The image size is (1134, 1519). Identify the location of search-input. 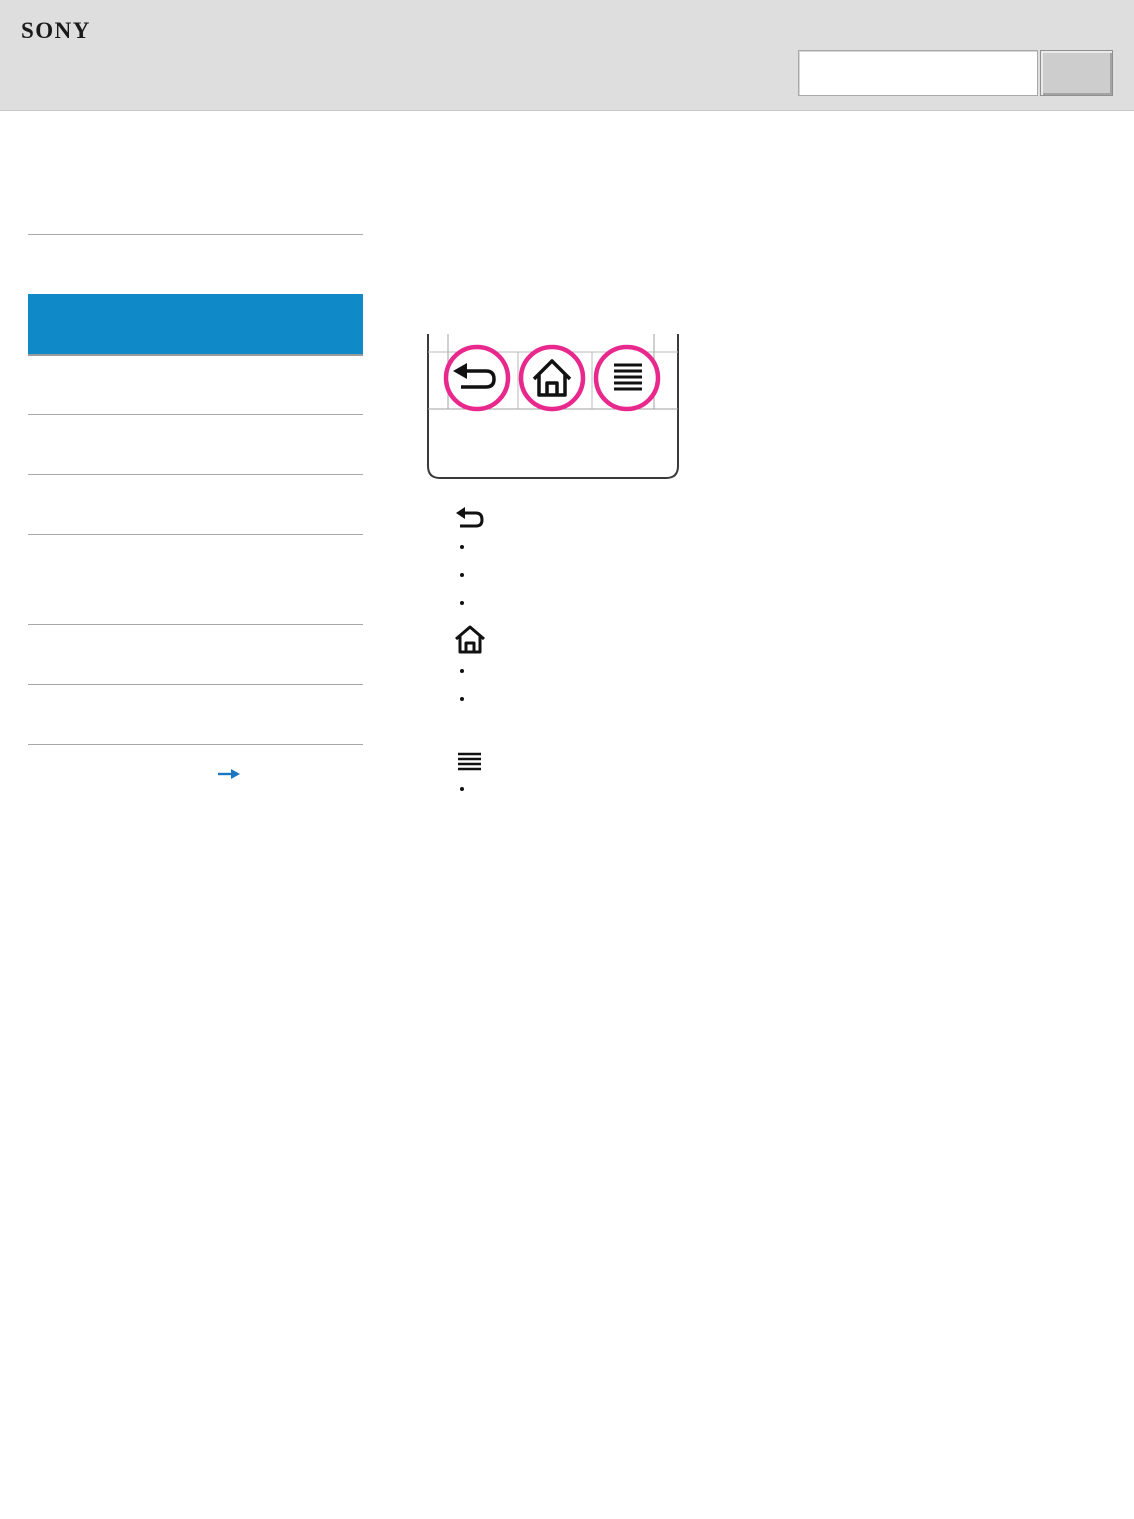
(918, 73).